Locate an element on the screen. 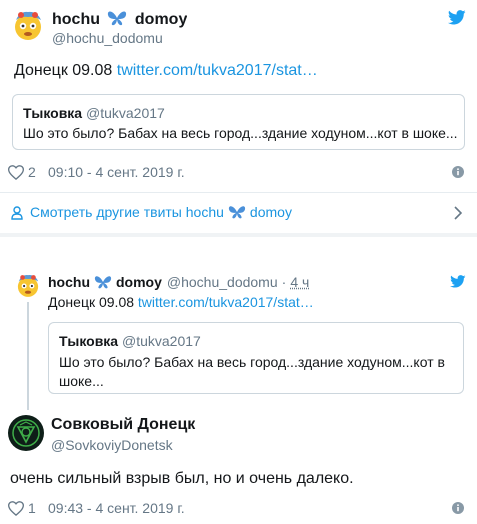 Image resolution: width=477 pixels, height=524 pixels. like-button: 1 is located at coordinates (22, 508).